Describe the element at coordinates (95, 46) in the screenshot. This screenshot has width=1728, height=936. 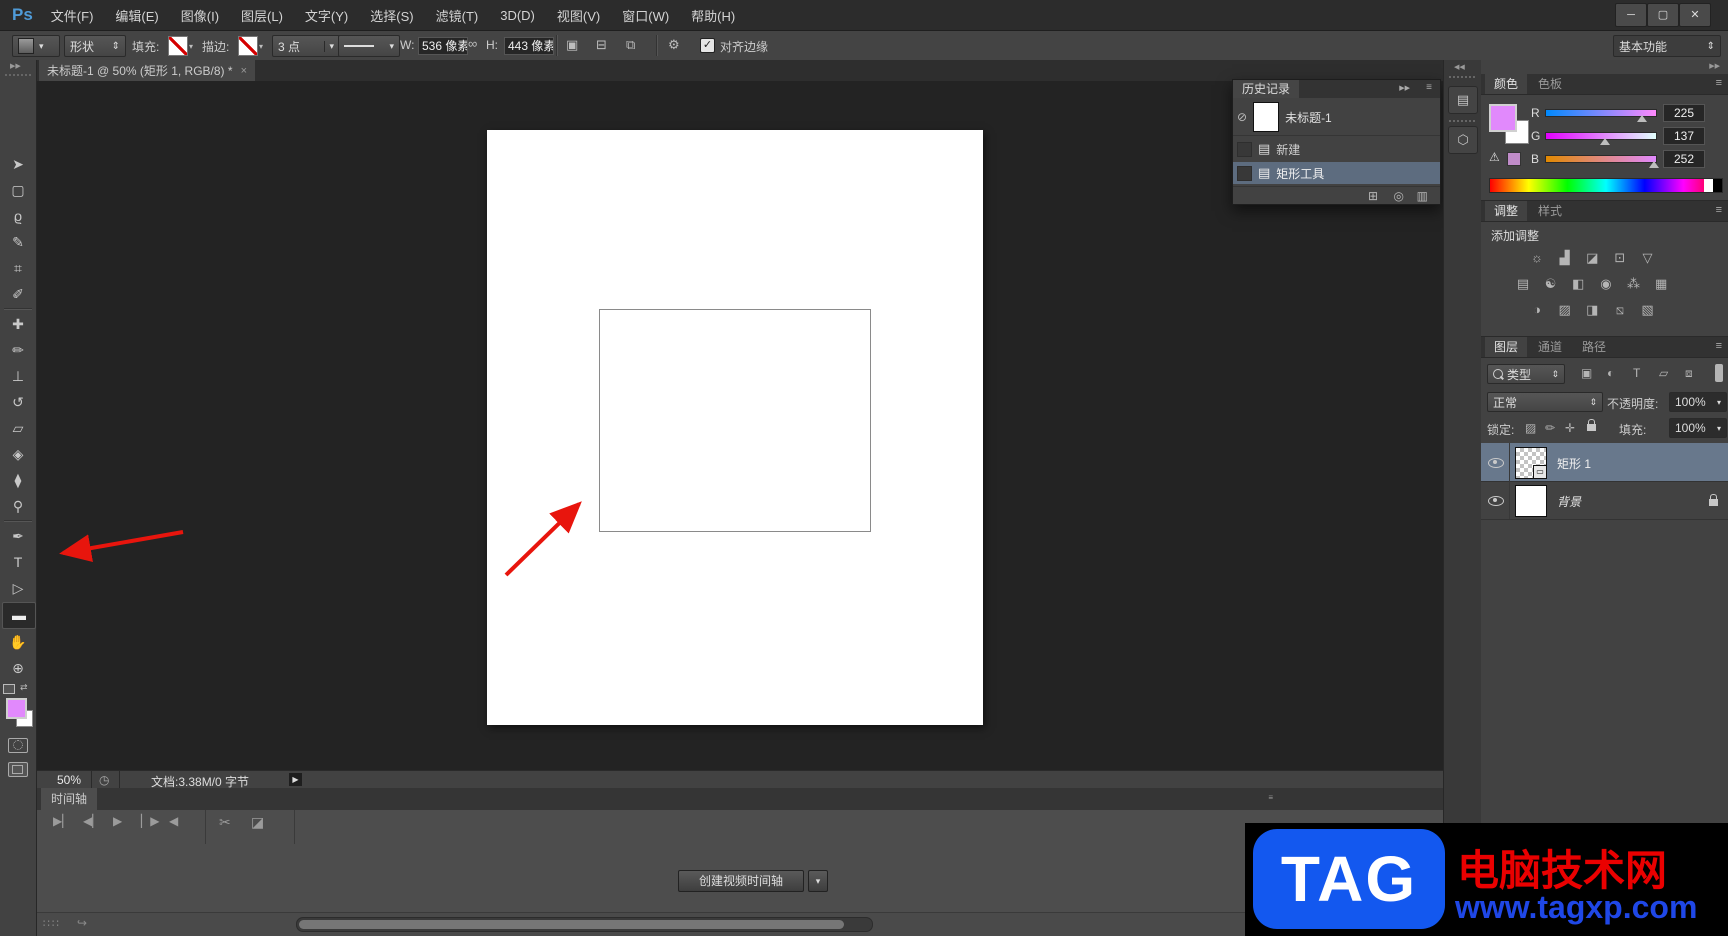
I see `tool-mode-dropdown: 形状 ⇕` at that location.